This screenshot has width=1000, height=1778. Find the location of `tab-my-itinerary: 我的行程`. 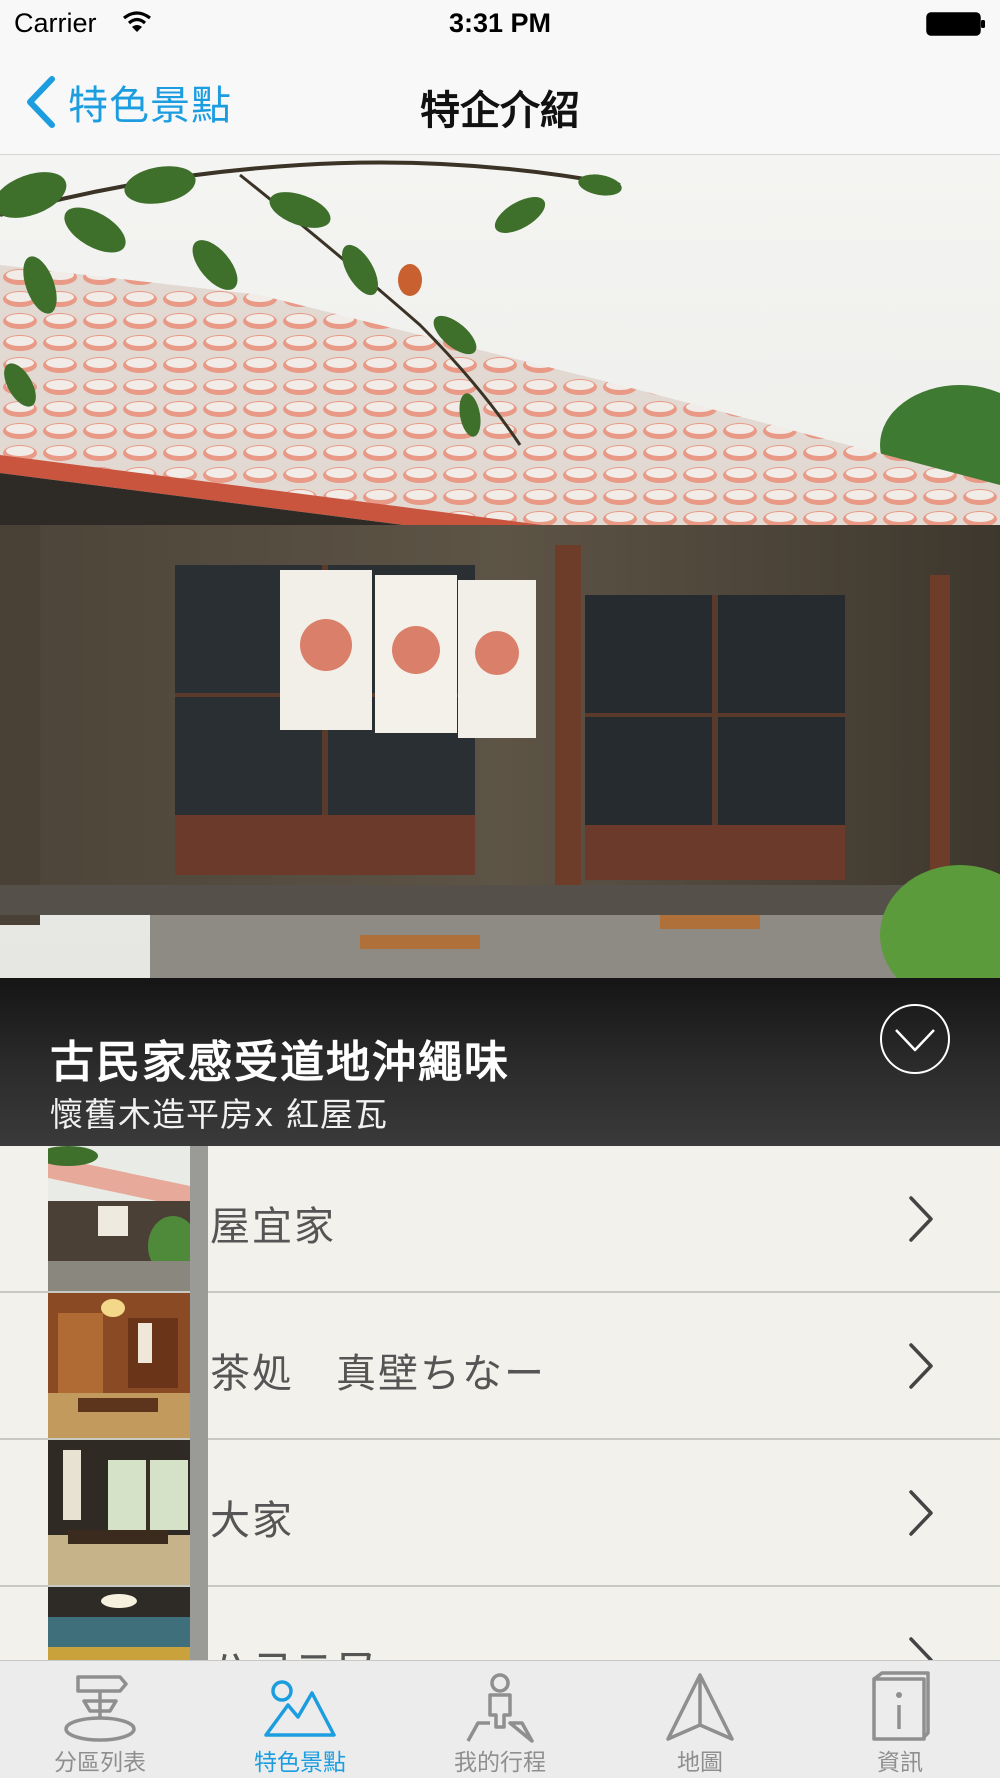

tab-my-itinerary: 我的行程 is located at coordinates (500, 1719).